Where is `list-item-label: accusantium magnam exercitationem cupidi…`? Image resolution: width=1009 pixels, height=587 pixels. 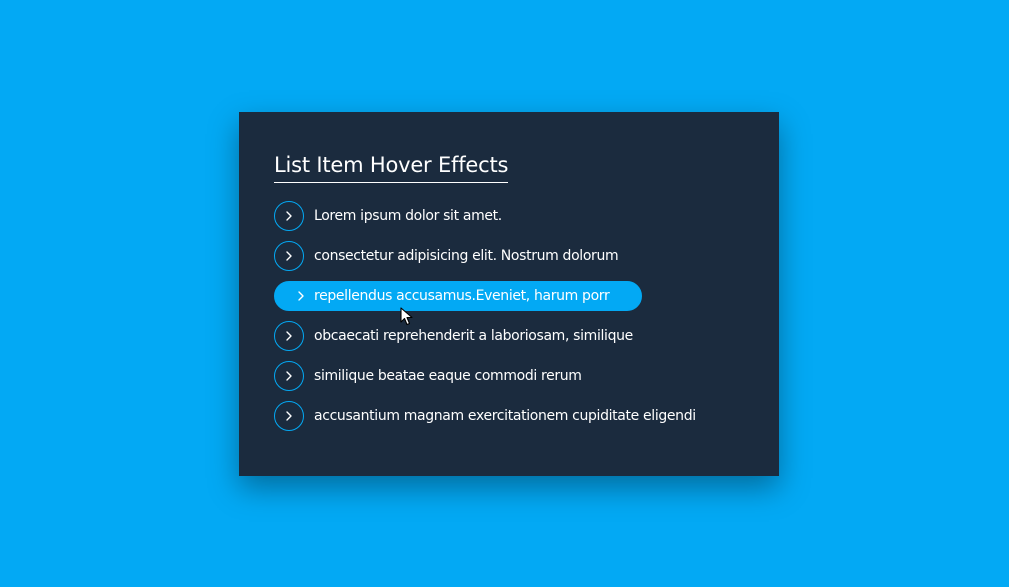 list-item-label: accusantium magnam exercitationem cupidi… is located at coordinates (505, 416).